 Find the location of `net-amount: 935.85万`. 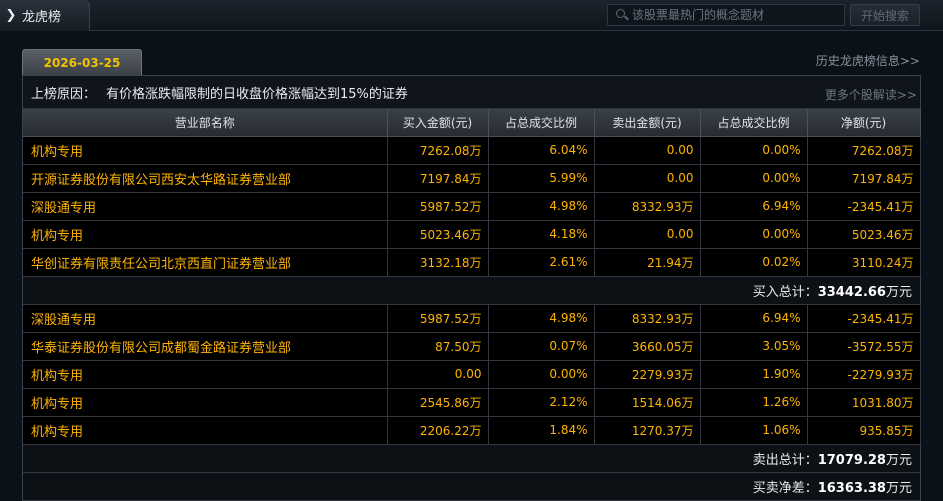

net-amount: 935.85万 is located at coordinates (864, 430).